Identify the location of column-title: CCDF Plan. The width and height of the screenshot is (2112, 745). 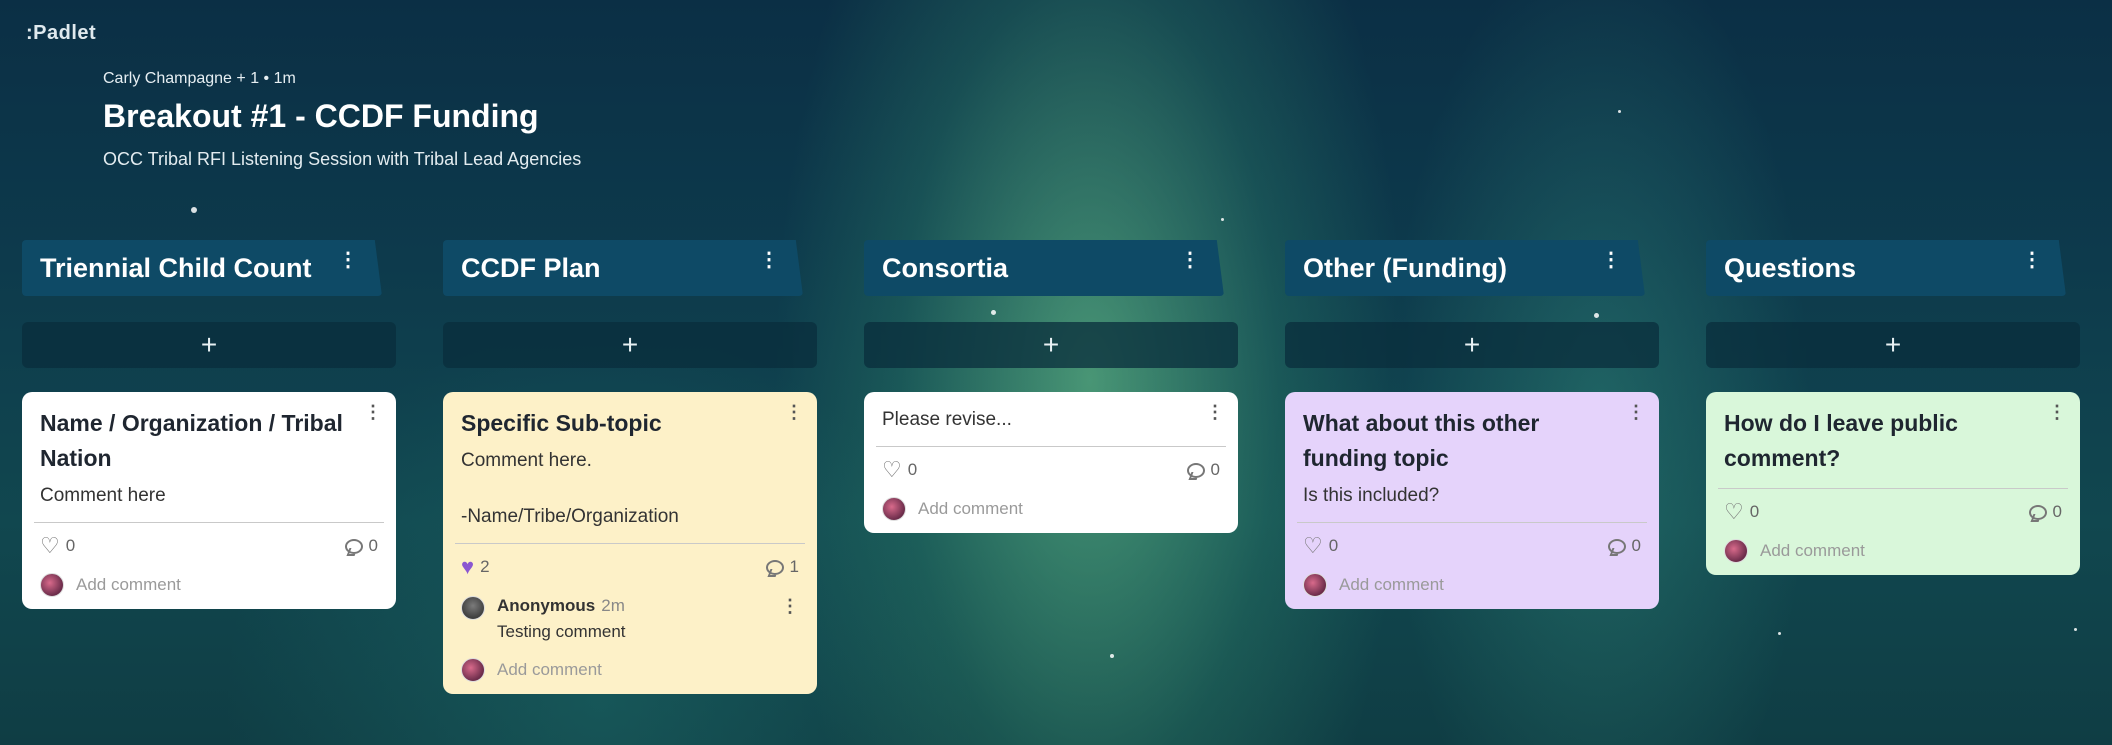
(531, 267).